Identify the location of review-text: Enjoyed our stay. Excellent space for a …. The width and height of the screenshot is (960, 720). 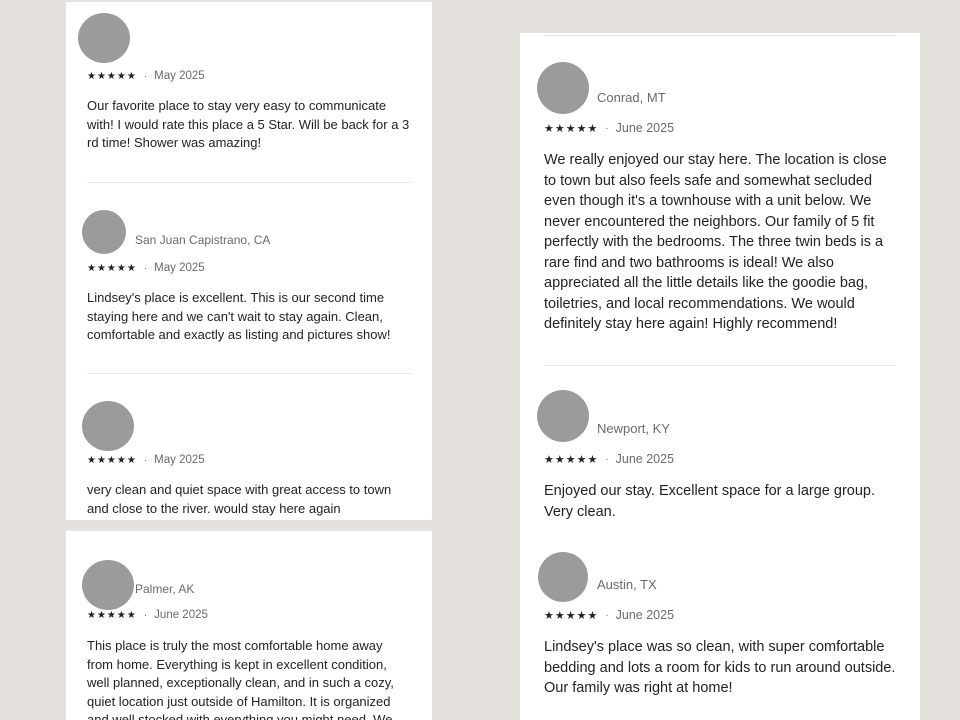
(710, 501).